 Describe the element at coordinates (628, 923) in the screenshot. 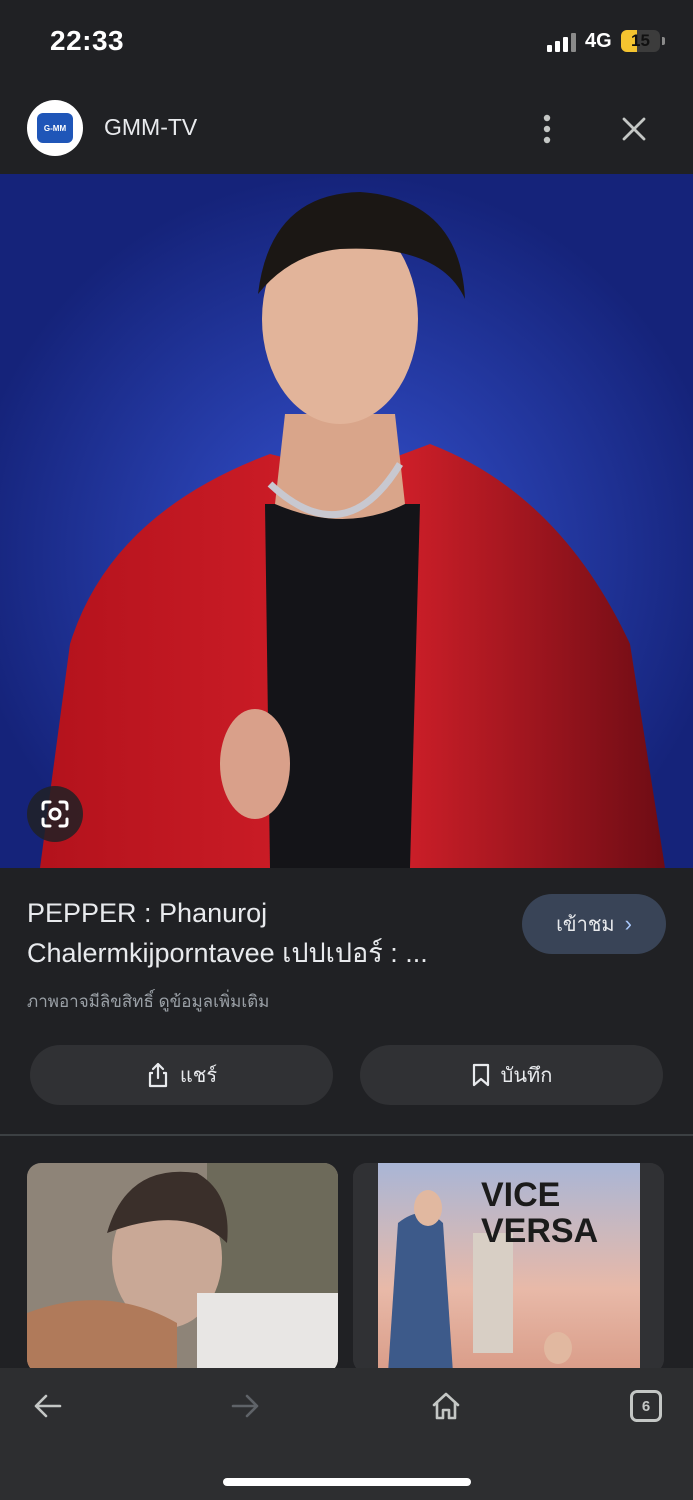

I see `chevron-right-icon: ›` at that location.